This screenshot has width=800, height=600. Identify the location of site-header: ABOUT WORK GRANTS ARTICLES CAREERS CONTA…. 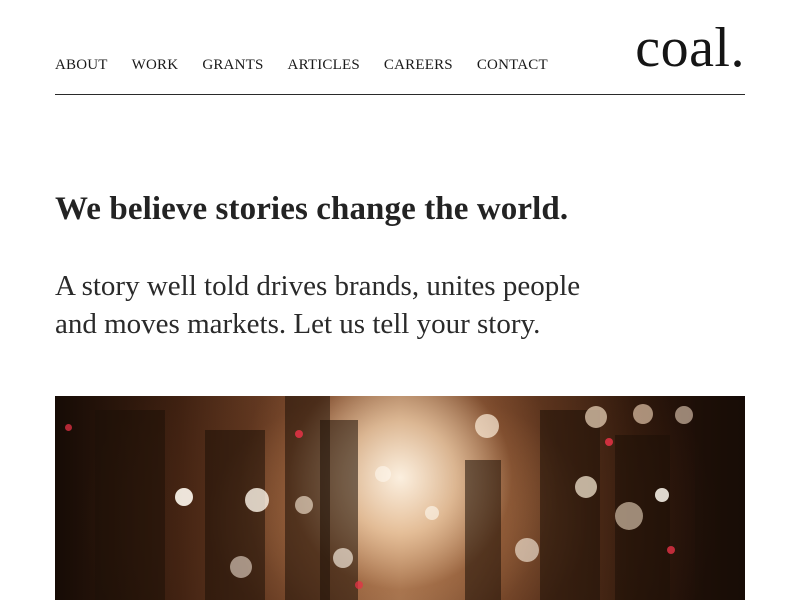
(400, 47).